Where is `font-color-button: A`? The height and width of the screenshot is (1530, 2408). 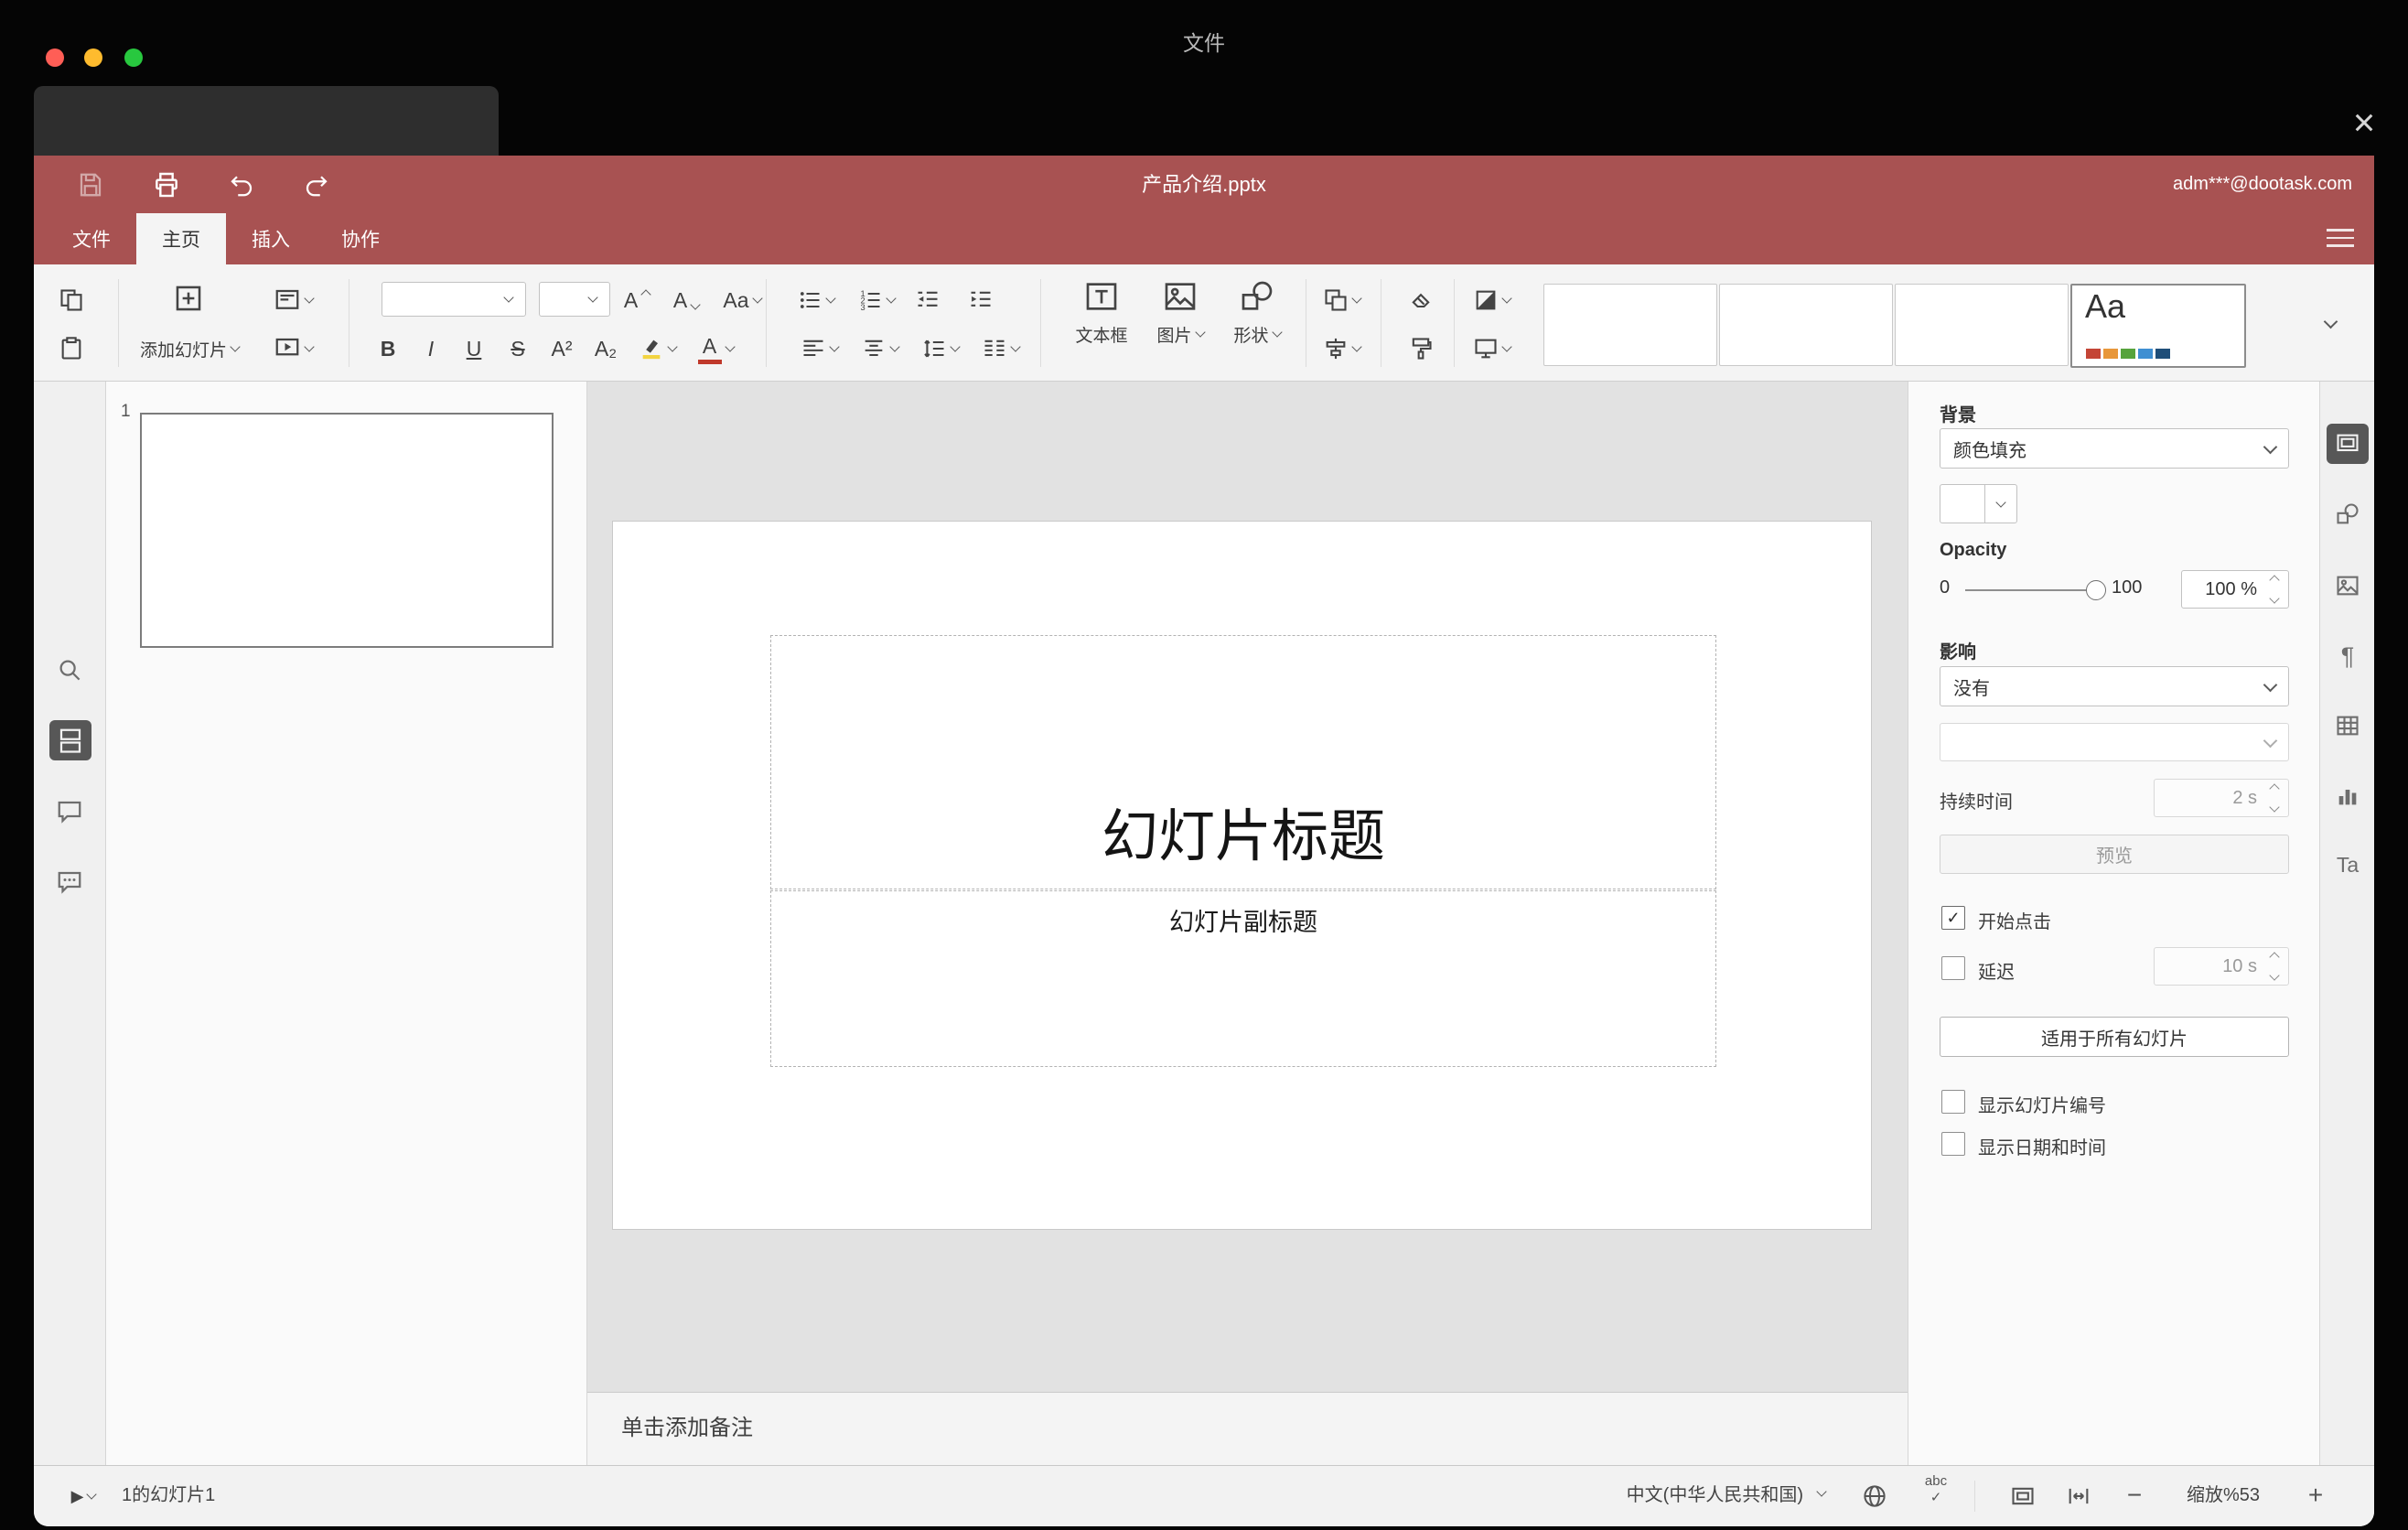 font-color-button: A is located at coordinates (715, 349).